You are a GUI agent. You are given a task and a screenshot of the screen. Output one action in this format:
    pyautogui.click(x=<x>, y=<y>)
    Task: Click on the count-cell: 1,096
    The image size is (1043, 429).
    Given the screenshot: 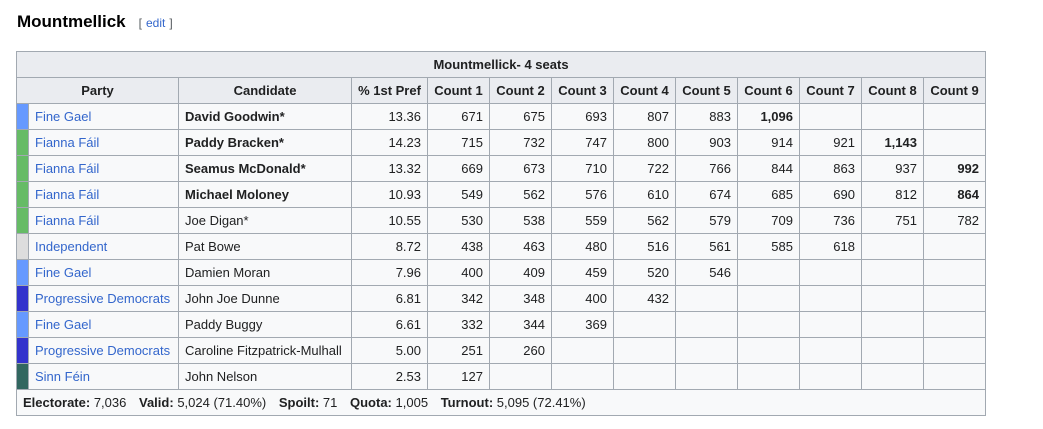 What is the action you would take?
    pyautogui.click(x=768, y=116)
    